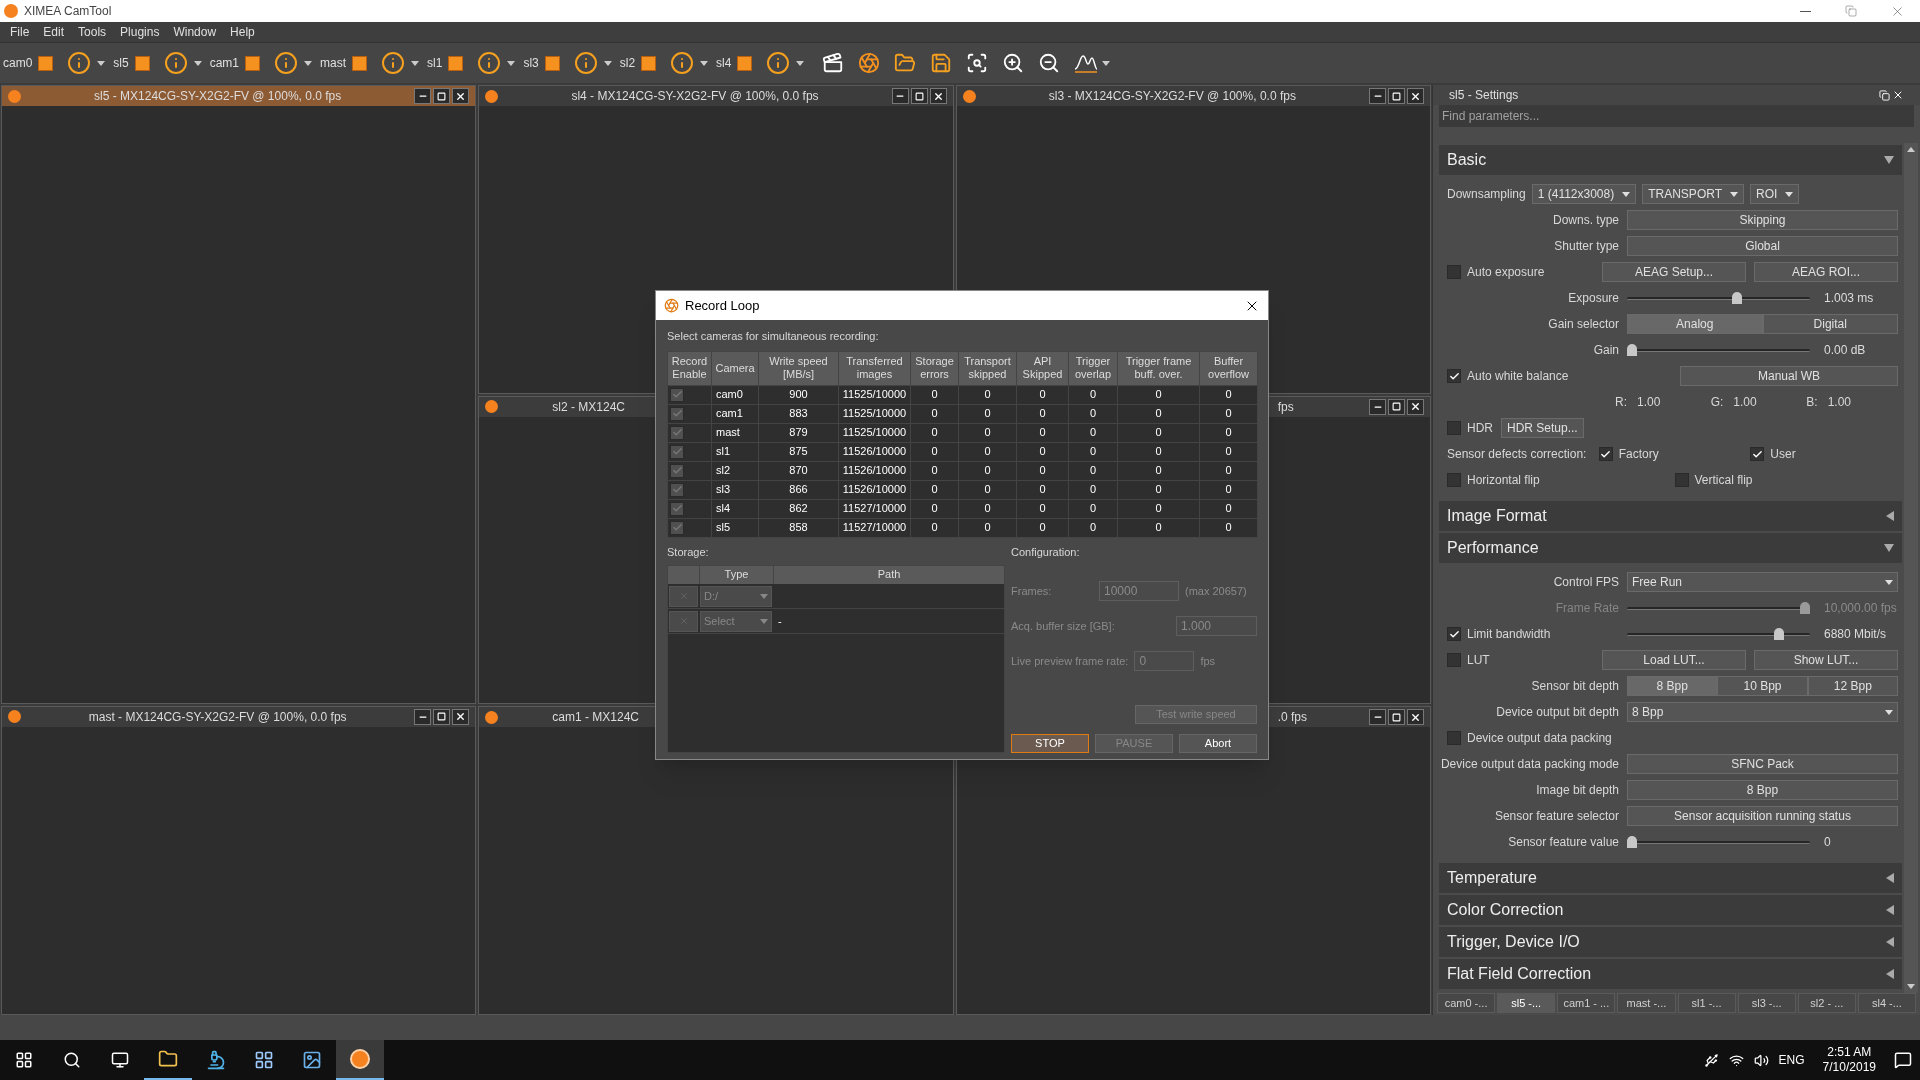 This screenshot has width=1920, height=1080. What do you see at coordinates (1670, 878) in the screenshot?
I see `section-header: Temperature` at bounding box center [1670, 878].